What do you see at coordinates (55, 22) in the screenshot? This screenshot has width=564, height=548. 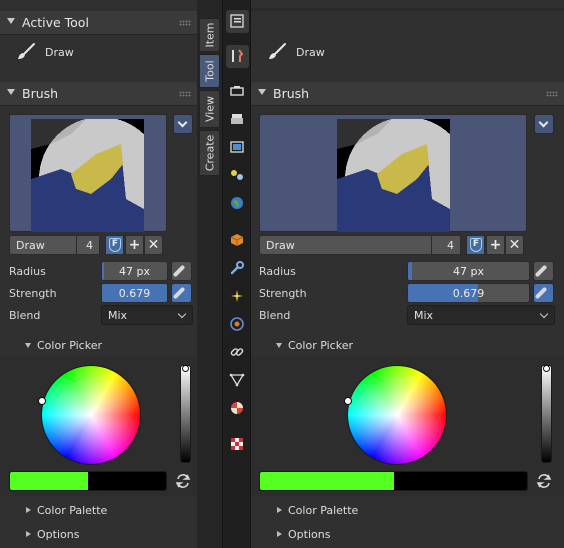 I see `active-tool-header-label: Active Tool` at bounding box center [55, 22].